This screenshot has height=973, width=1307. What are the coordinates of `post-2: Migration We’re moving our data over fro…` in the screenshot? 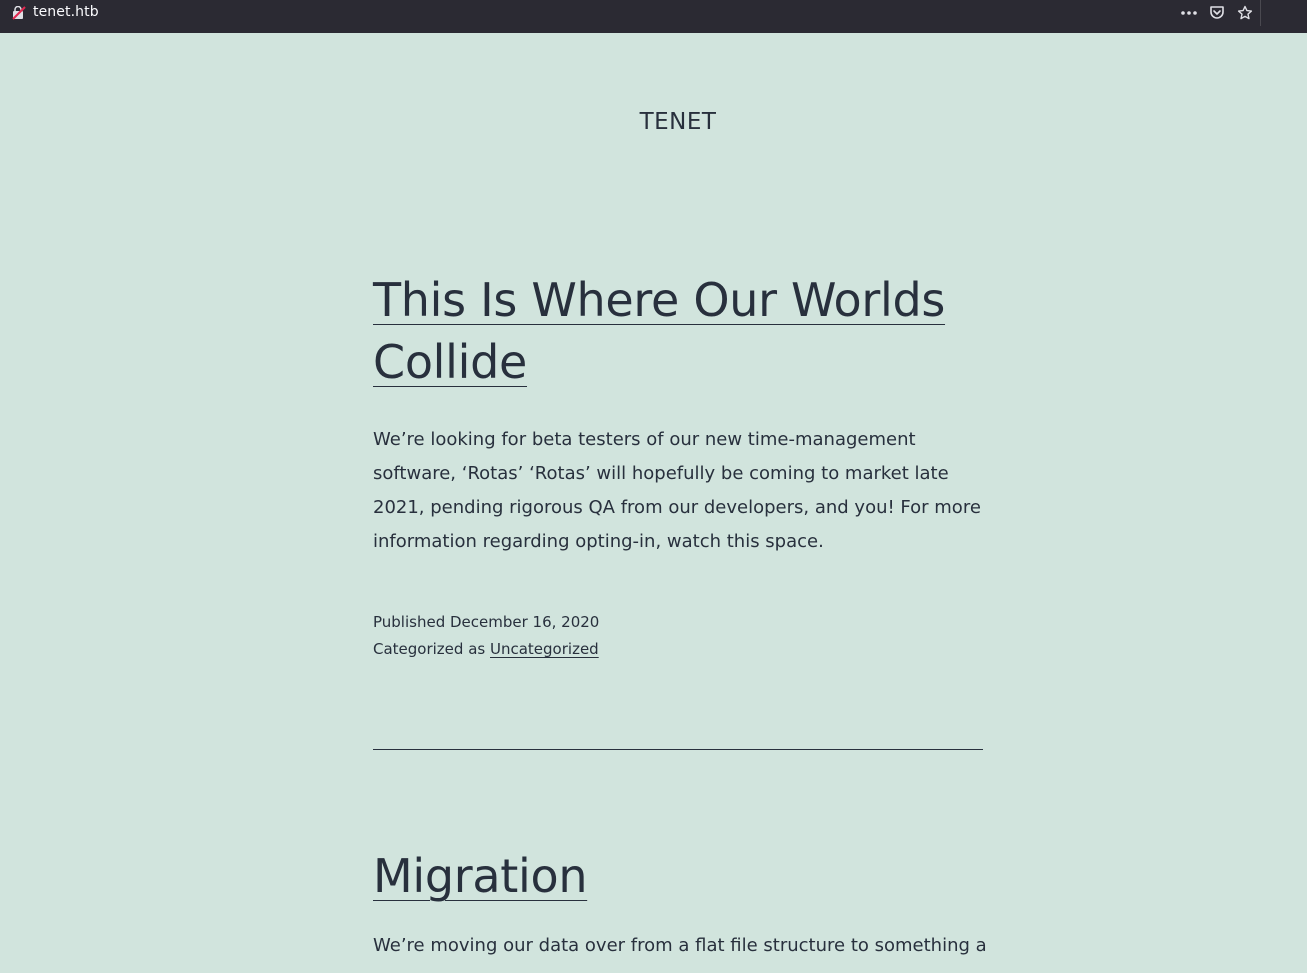 It's located at (680, 904).